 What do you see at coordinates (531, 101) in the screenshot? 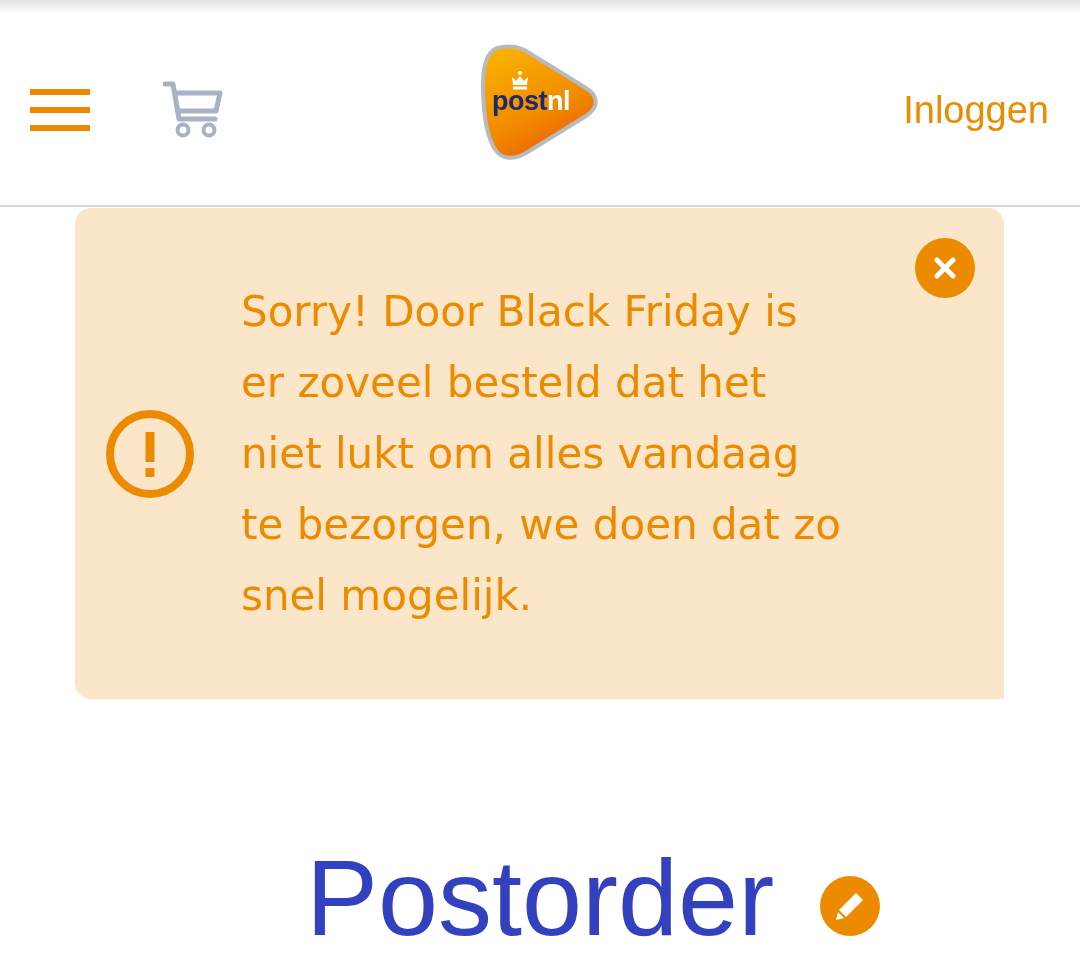
I see `logo-text: postnl` at bounding box center [531, 101].